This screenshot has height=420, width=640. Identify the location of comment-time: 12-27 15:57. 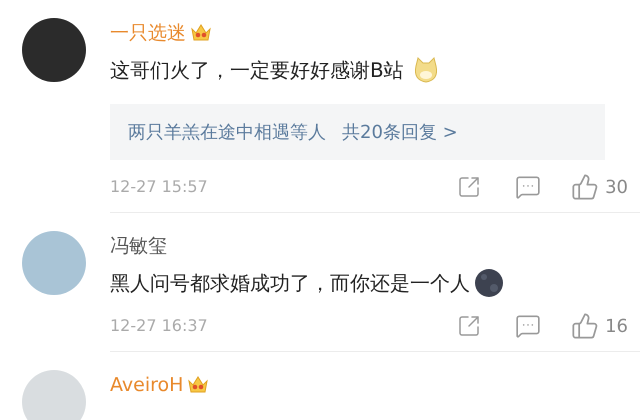
(159, 187).